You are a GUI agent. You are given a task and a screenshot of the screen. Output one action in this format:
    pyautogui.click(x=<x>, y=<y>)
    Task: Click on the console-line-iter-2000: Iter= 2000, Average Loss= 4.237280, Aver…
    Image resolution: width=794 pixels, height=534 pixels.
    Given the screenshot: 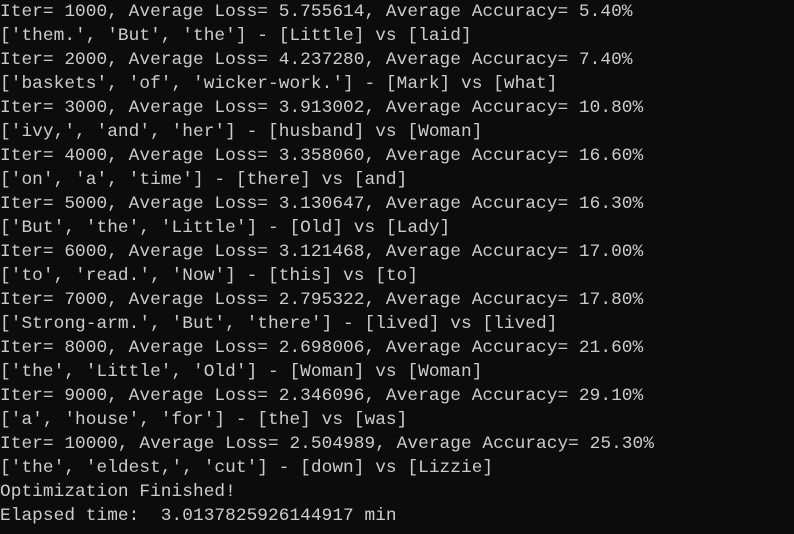 What is the action you would take?
    pyautogui.click(x=316, y=60)
    